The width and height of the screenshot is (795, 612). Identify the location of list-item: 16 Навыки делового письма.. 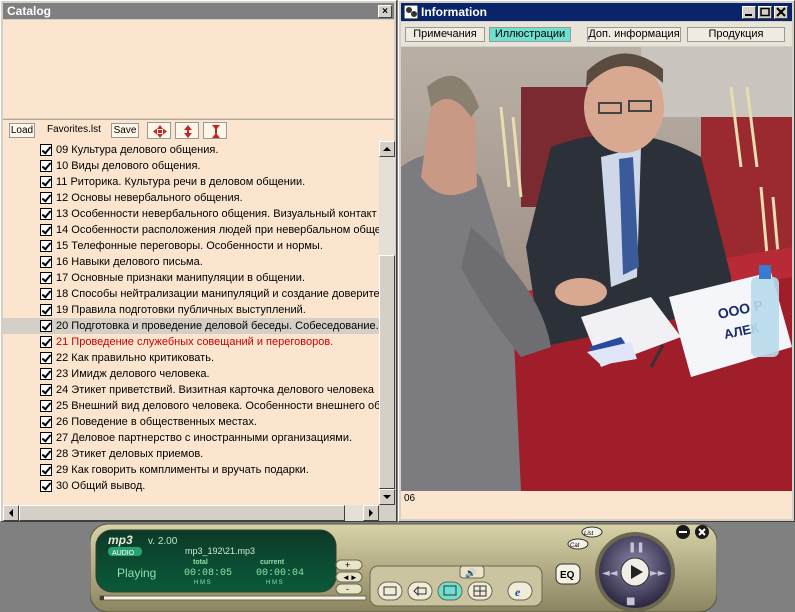
(191, 262).